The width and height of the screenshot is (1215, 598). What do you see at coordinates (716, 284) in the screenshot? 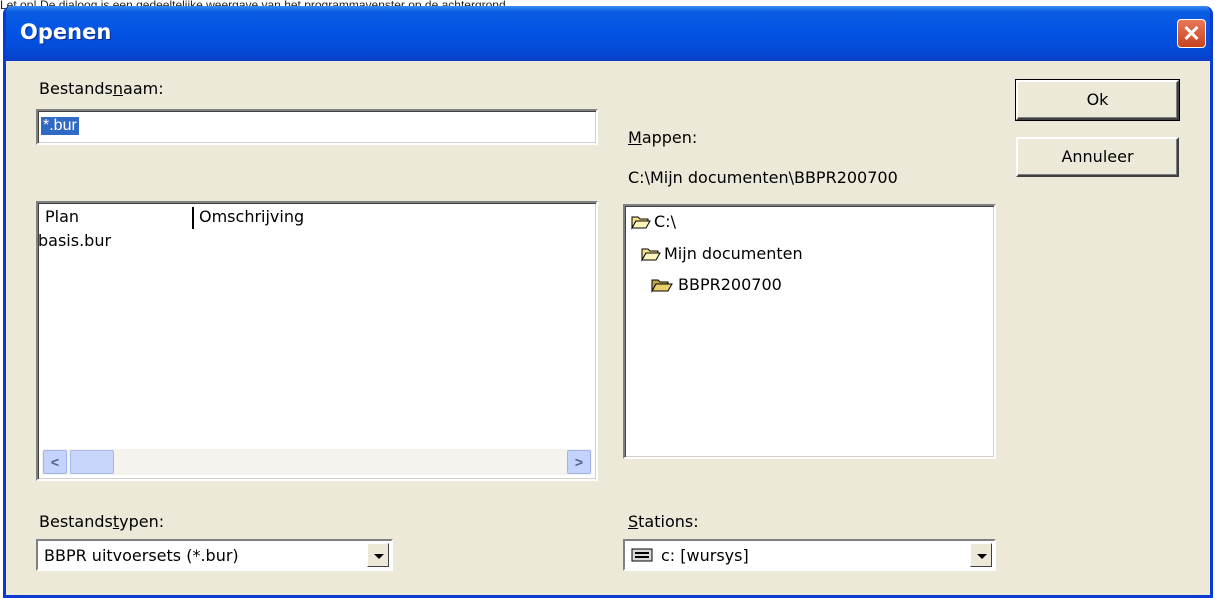
I see `tree-item-bbpr200700: BBPR200700` at bounding box center [716, 284].